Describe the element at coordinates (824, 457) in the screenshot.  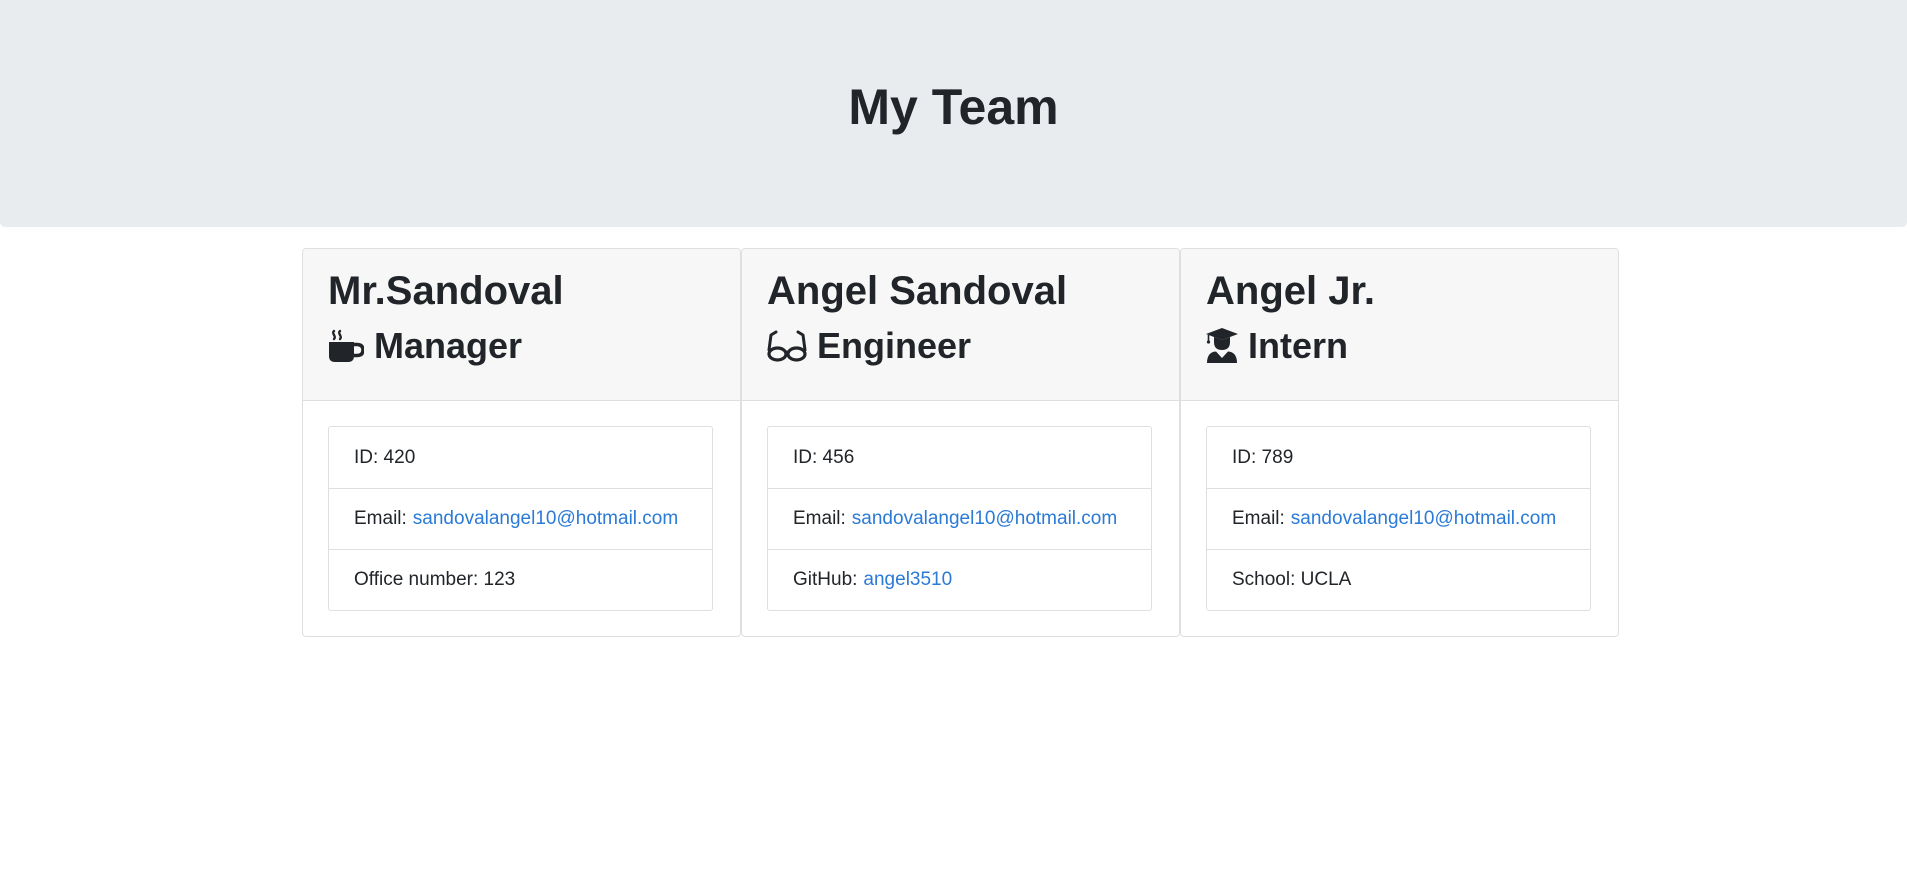
I see `id-text: ID: 456` at that location.